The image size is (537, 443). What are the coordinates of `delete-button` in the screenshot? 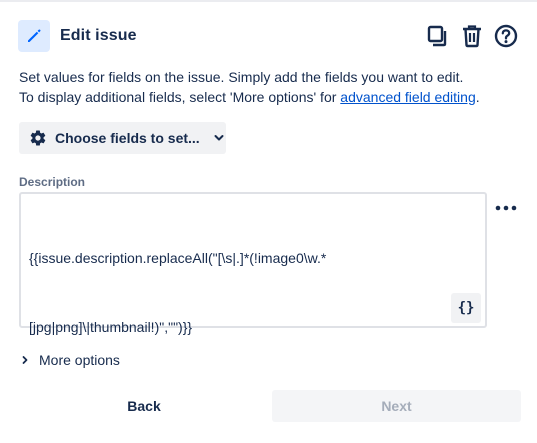 It's located at (472, 36).